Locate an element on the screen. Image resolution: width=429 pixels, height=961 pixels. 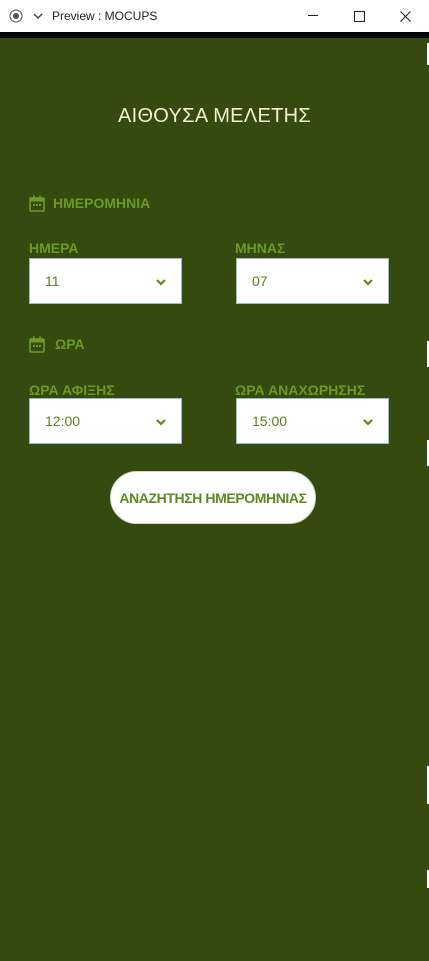
window-title: Preview : MOCUPS is located at coordinates (105, 16).